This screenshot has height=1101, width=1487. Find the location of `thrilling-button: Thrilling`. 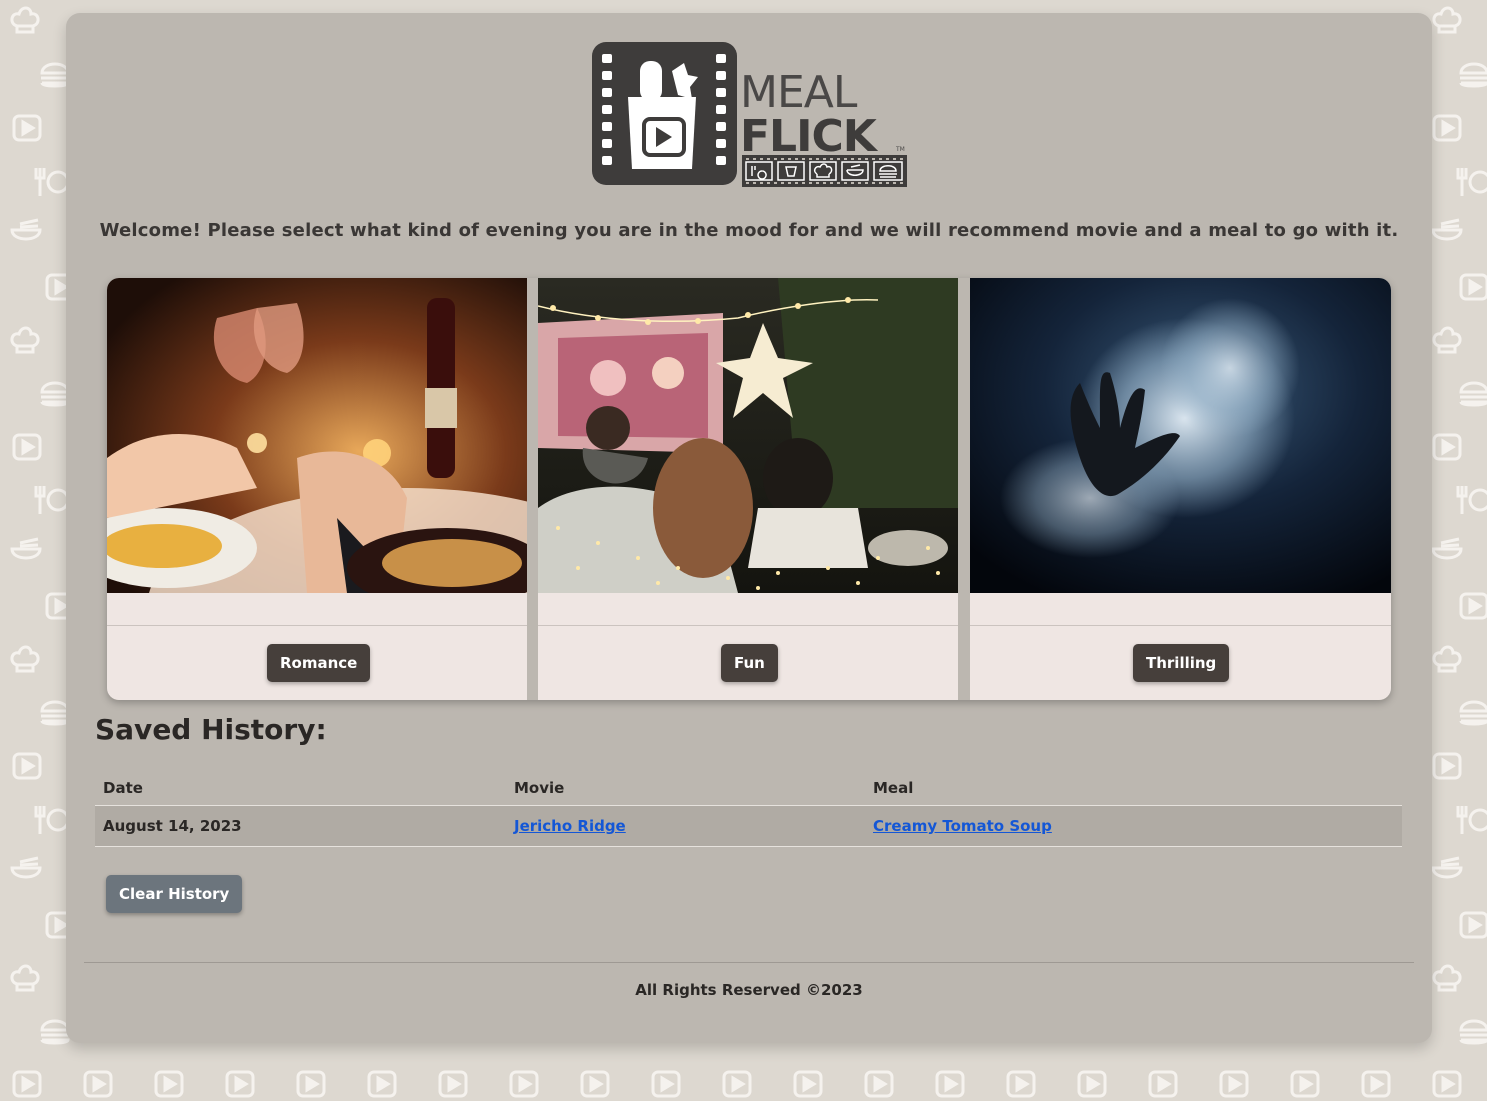

thrilling-button: Thrilling is located at coordinates (1181, 663).